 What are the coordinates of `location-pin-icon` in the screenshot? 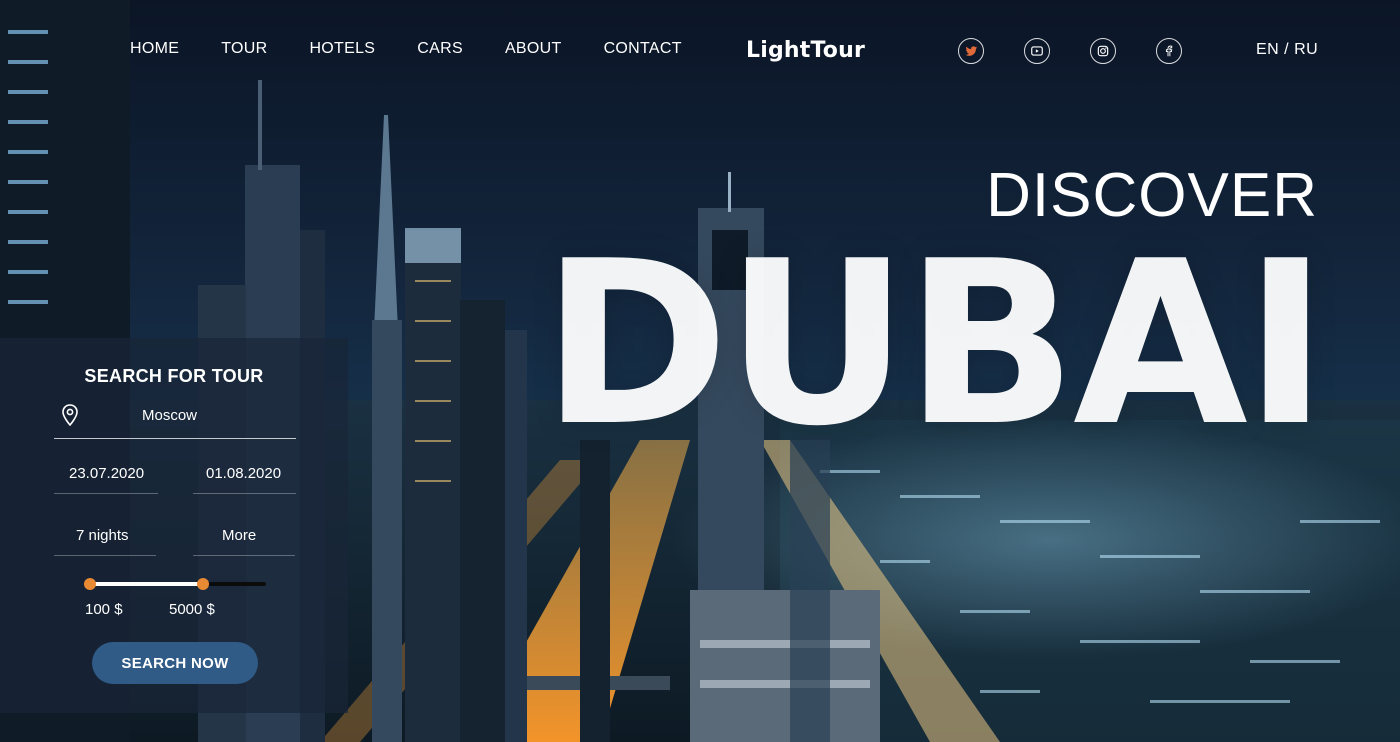 It's located at (70, 415).